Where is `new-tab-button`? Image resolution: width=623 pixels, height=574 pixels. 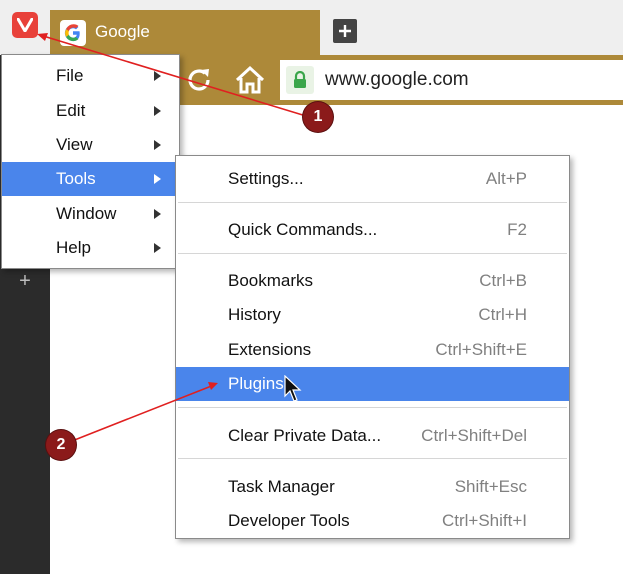
new-tab-button is located at coordinates (345, 31).